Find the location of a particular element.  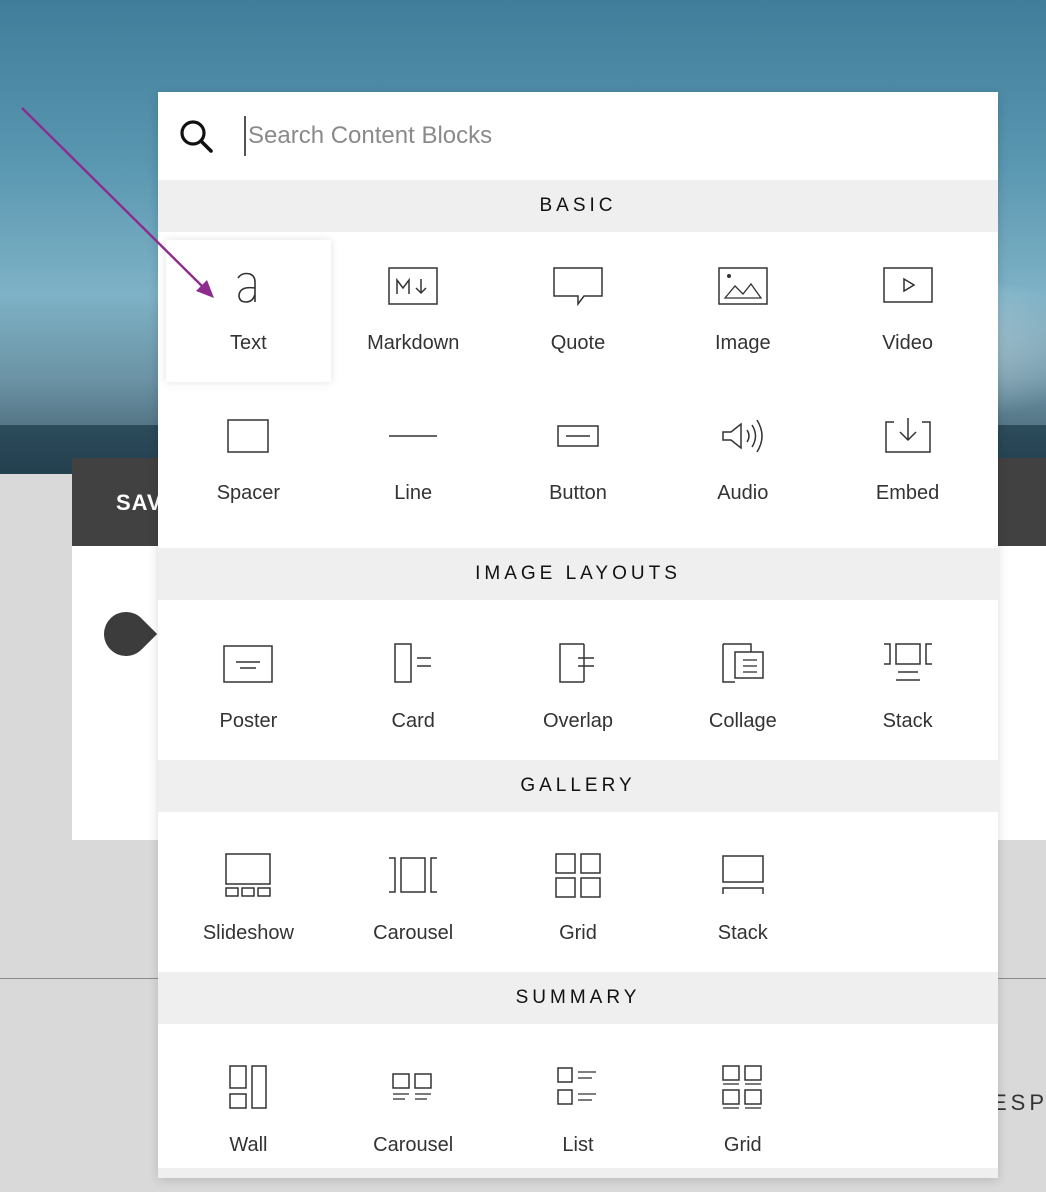

video-icon is located at coordinates (907, 285).